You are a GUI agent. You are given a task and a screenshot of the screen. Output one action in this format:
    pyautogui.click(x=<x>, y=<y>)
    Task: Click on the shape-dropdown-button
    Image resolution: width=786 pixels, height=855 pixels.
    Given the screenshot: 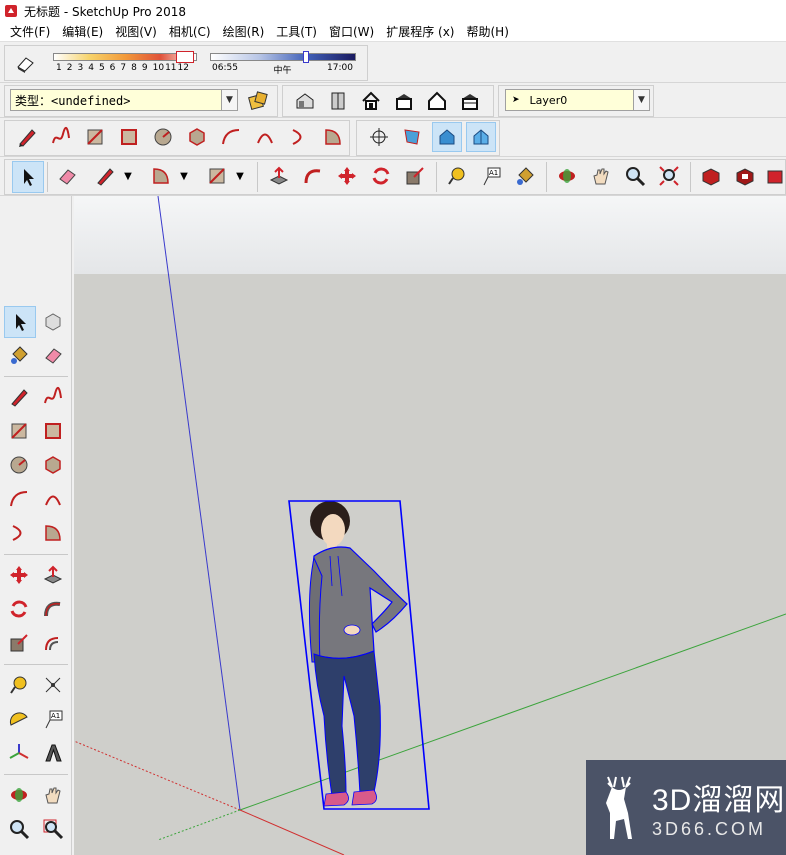 What is the action you would take?
    pyautogui.click(x=217, y=176)
    